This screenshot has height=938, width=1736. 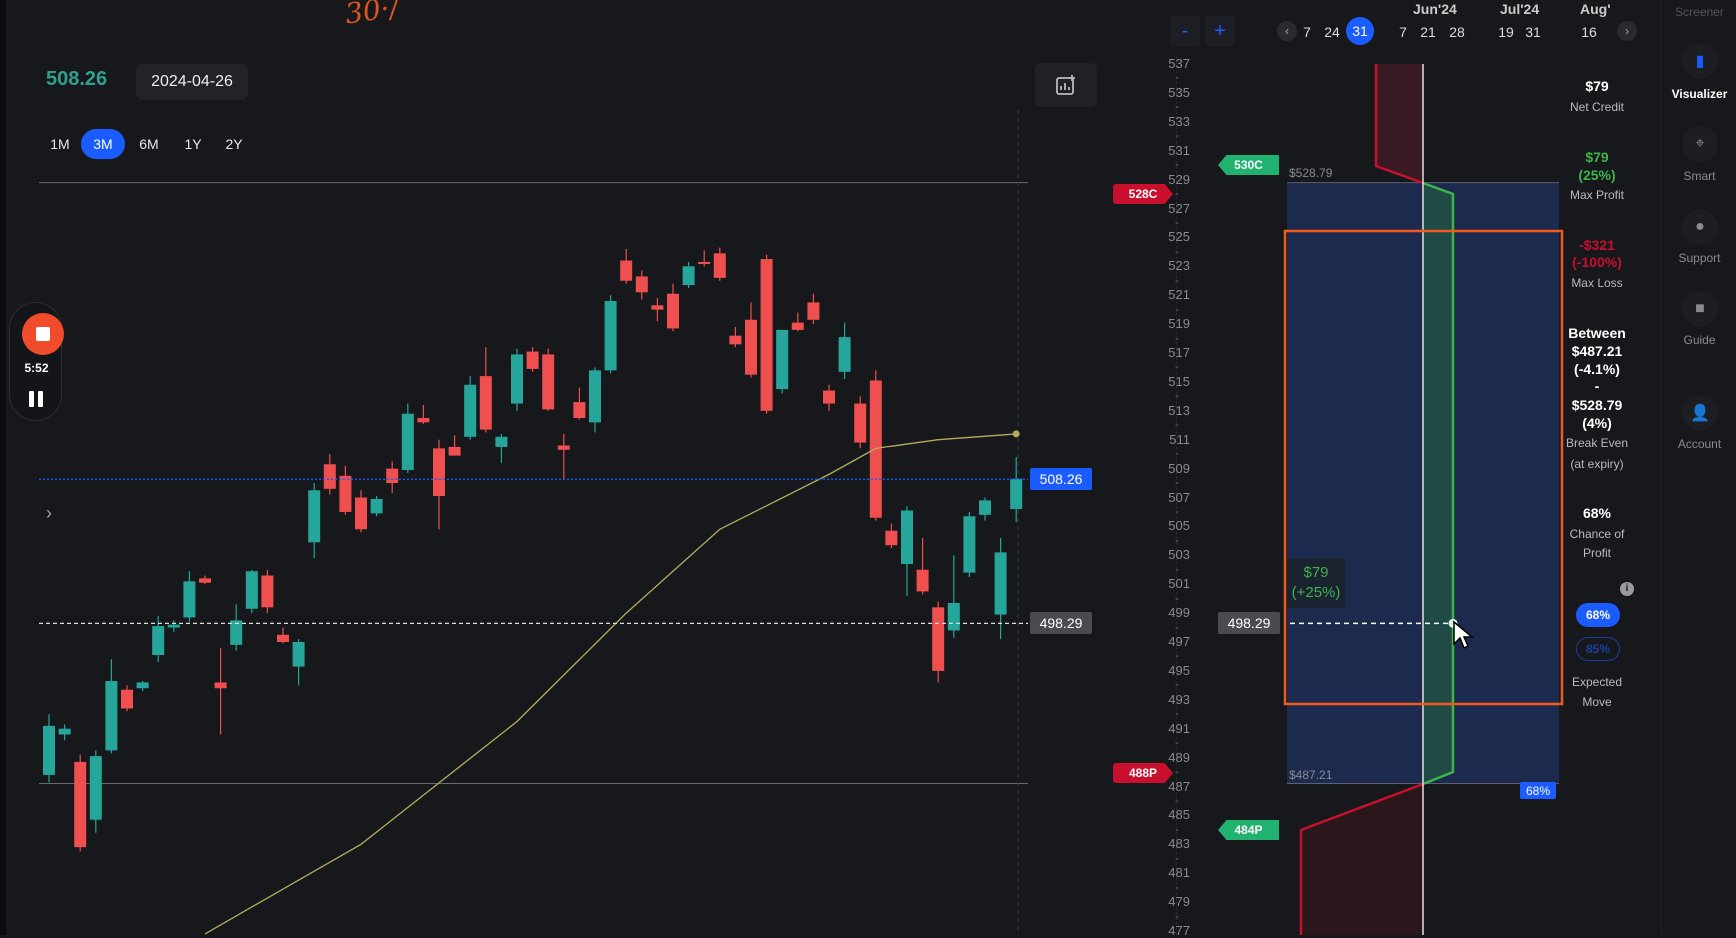 What do you see at coordinates (1597, 351) in the screenshot?
I see `break-even-low: $487.21` at bounding box center [1597, 351].